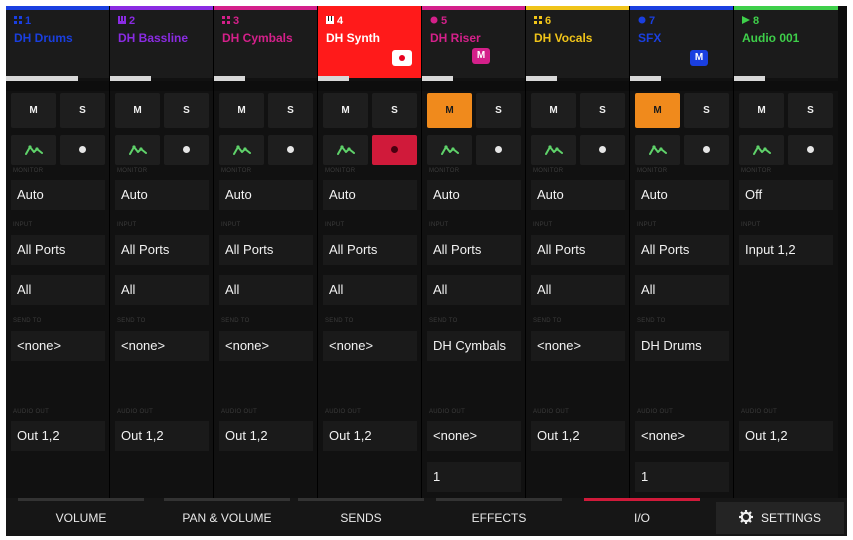  Describe the element at coordinates (780, 518) in the screenshot. I see `settings-button: SETTINGS` at that location.